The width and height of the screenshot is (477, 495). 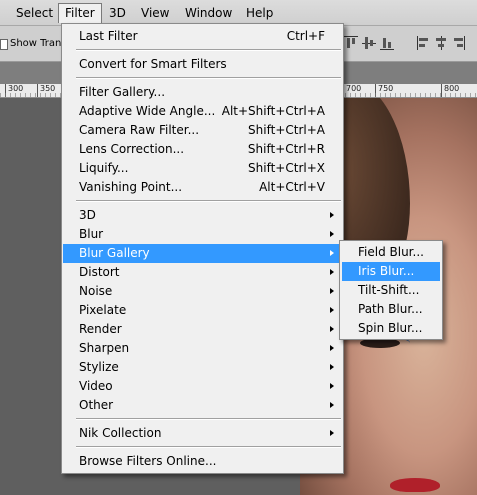 I want to click on menu-item-lens-correction: Lens Correction... Shift+Ctrl+R, so click(x=202, y=149).